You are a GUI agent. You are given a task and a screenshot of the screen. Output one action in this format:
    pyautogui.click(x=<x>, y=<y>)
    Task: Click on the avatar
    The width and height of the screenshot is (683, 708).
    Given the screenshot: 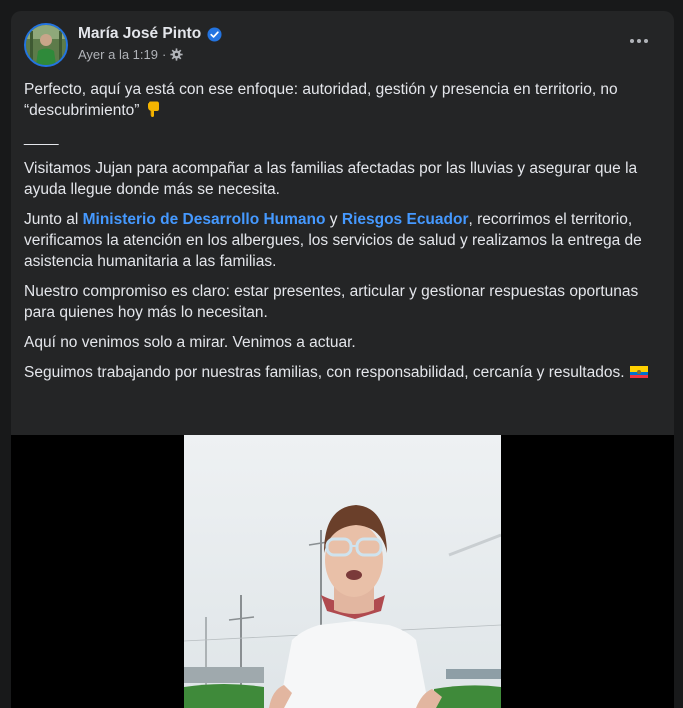 What is the action you would take?
    pyautogui.click(x=46, y=45)
    